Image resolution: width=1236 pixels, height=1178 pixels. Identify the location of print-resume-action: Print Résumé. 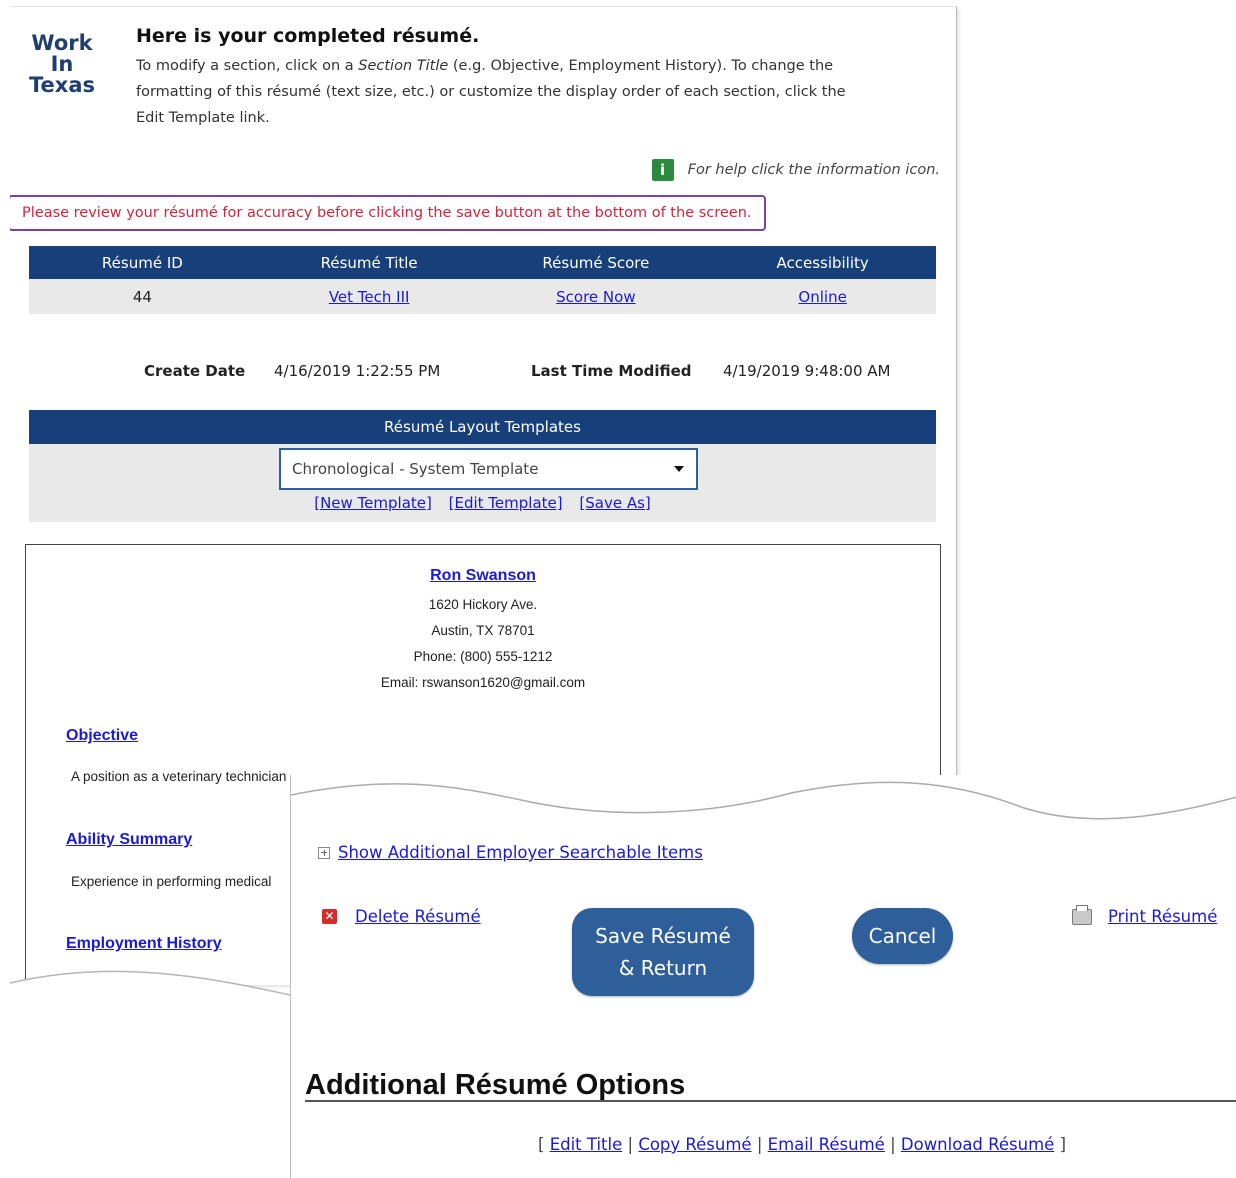
(1144, 915).